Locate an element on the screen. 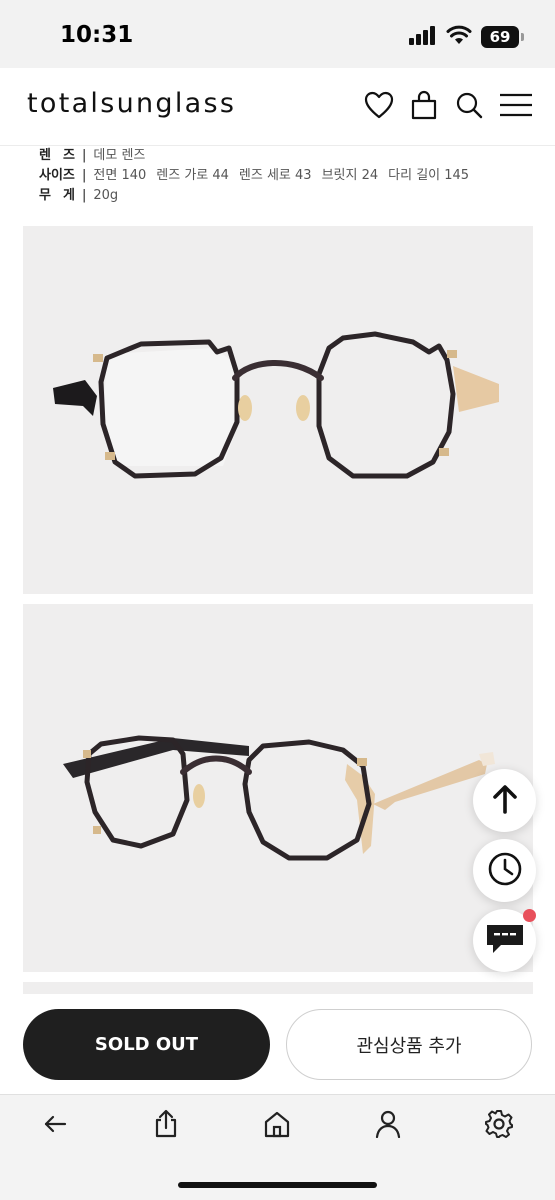 The width and height of the screenshot is (555, 1200). site-logo: totalsunglass is located at coordinates (131, 103).